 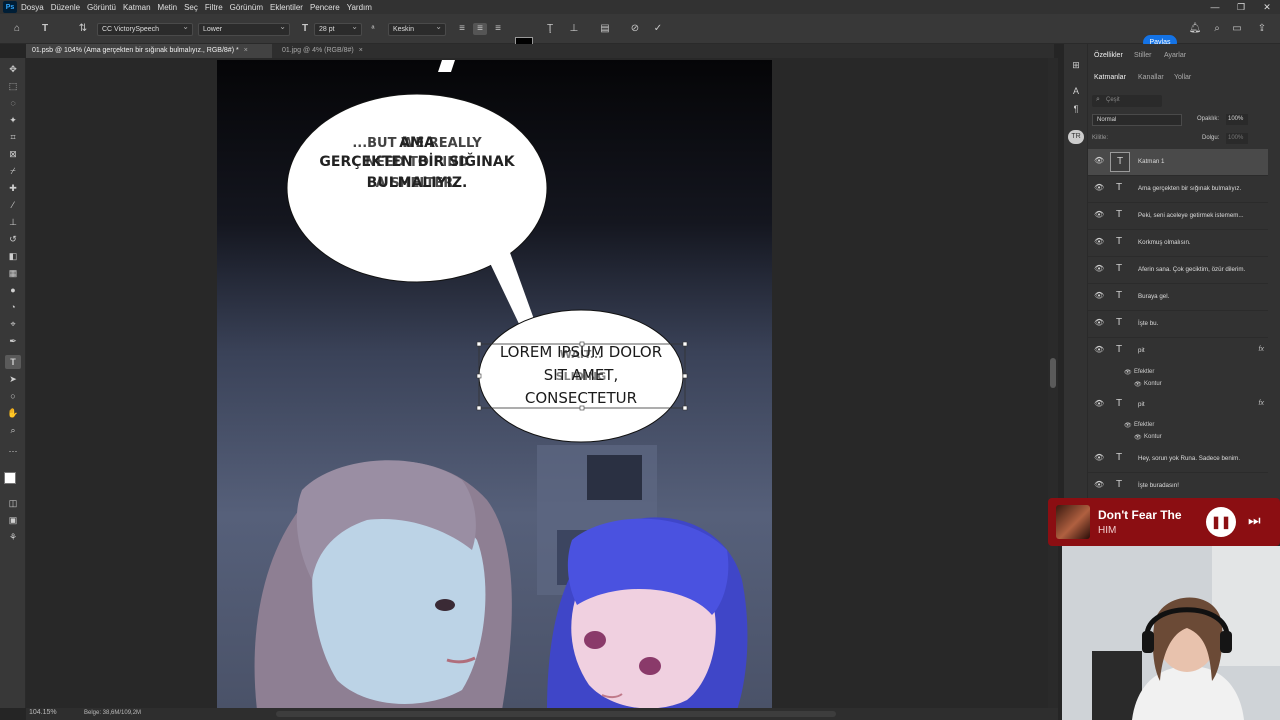 I want to click on generative-icon: ⚘, so click(x=13, y=537).